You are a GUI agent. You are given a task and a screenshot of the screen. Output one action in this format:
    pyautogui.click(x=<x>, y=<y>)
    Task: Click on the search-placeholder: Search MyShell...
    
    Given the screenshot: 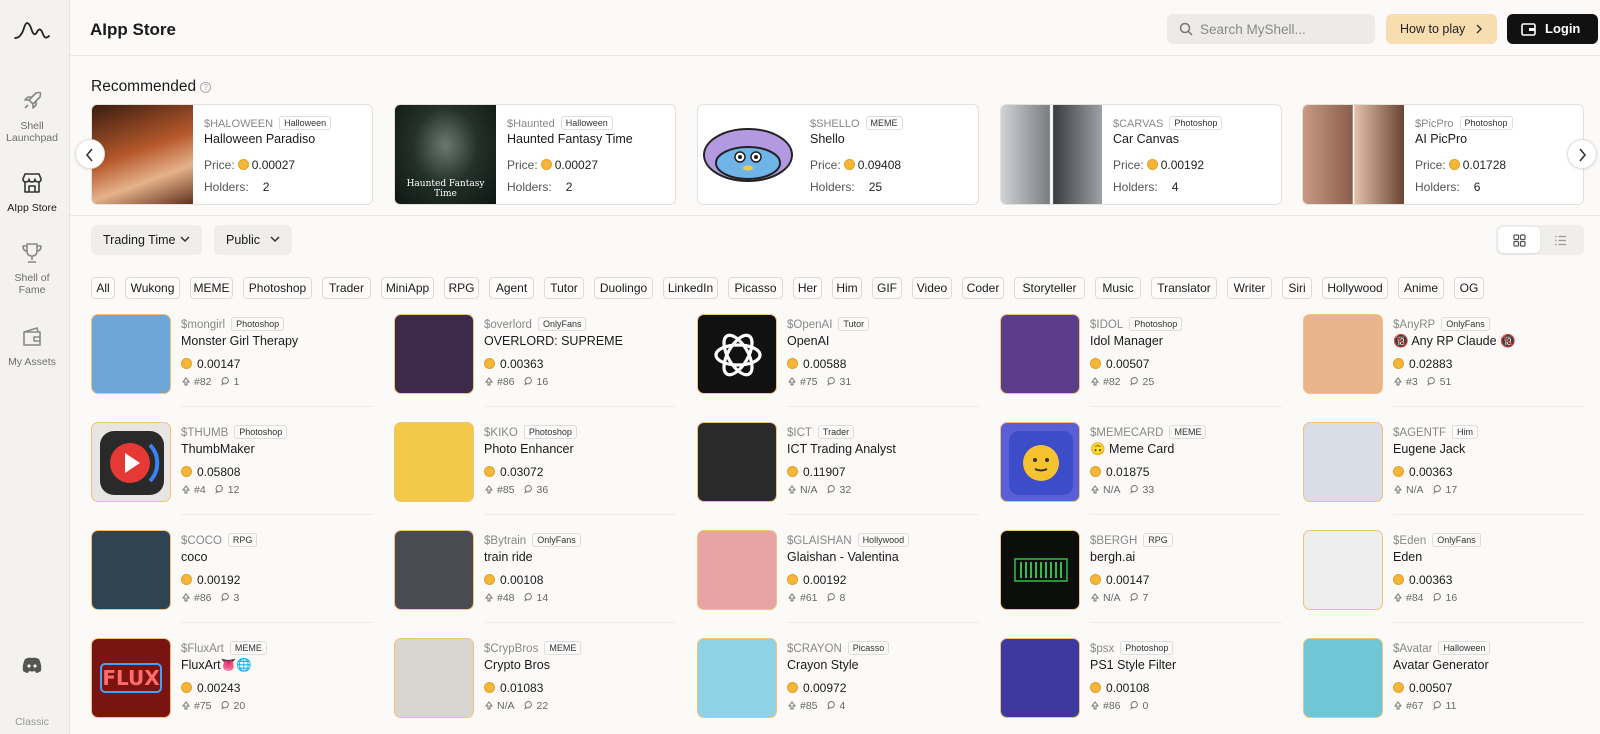 What is the action you would take?
    pyautogui.click(x=1253, y=29)
    